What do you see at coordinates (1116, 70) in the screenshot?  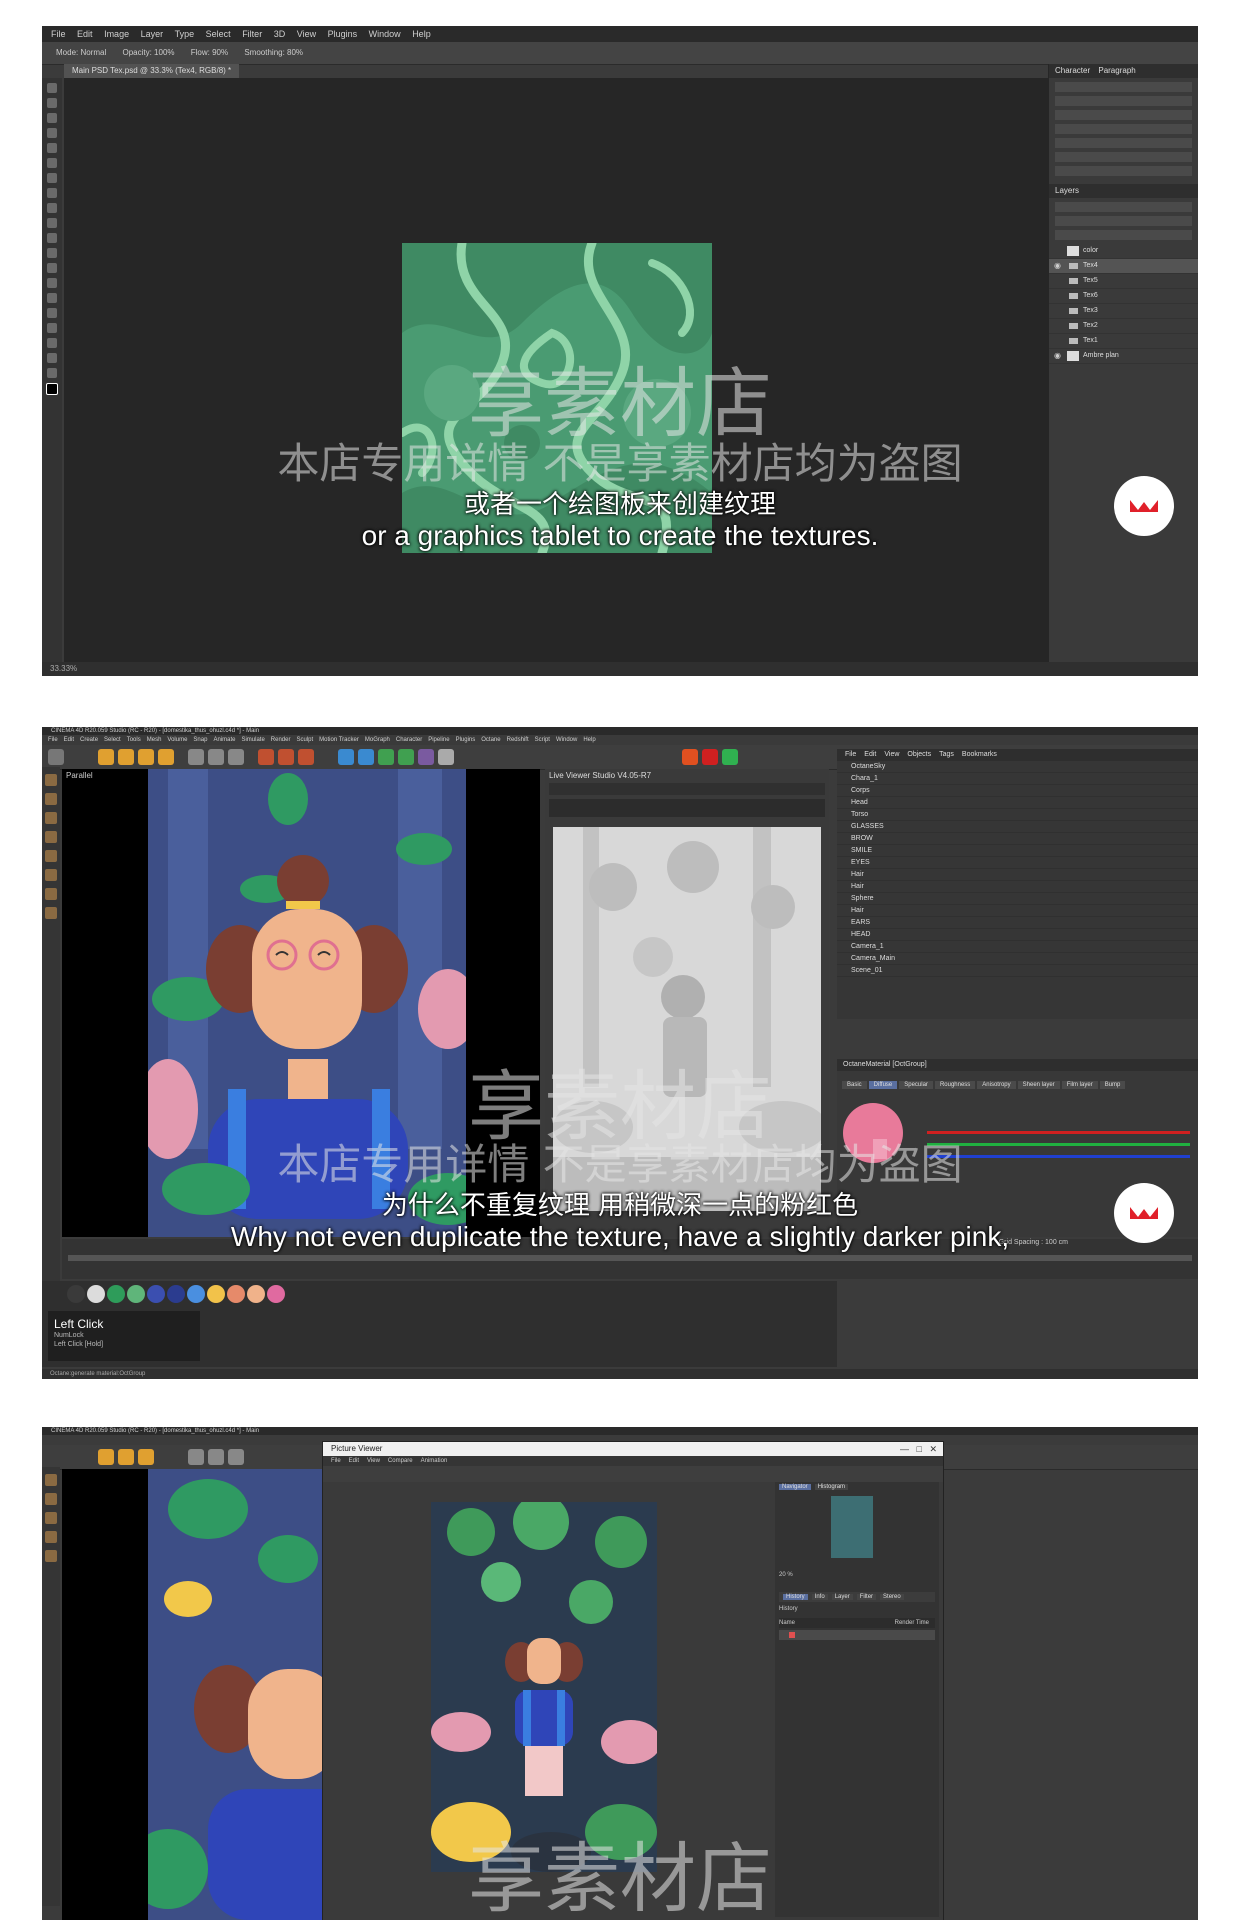 I see `tab-paragraph: Paragraph` at bounding box center [1116, 70].